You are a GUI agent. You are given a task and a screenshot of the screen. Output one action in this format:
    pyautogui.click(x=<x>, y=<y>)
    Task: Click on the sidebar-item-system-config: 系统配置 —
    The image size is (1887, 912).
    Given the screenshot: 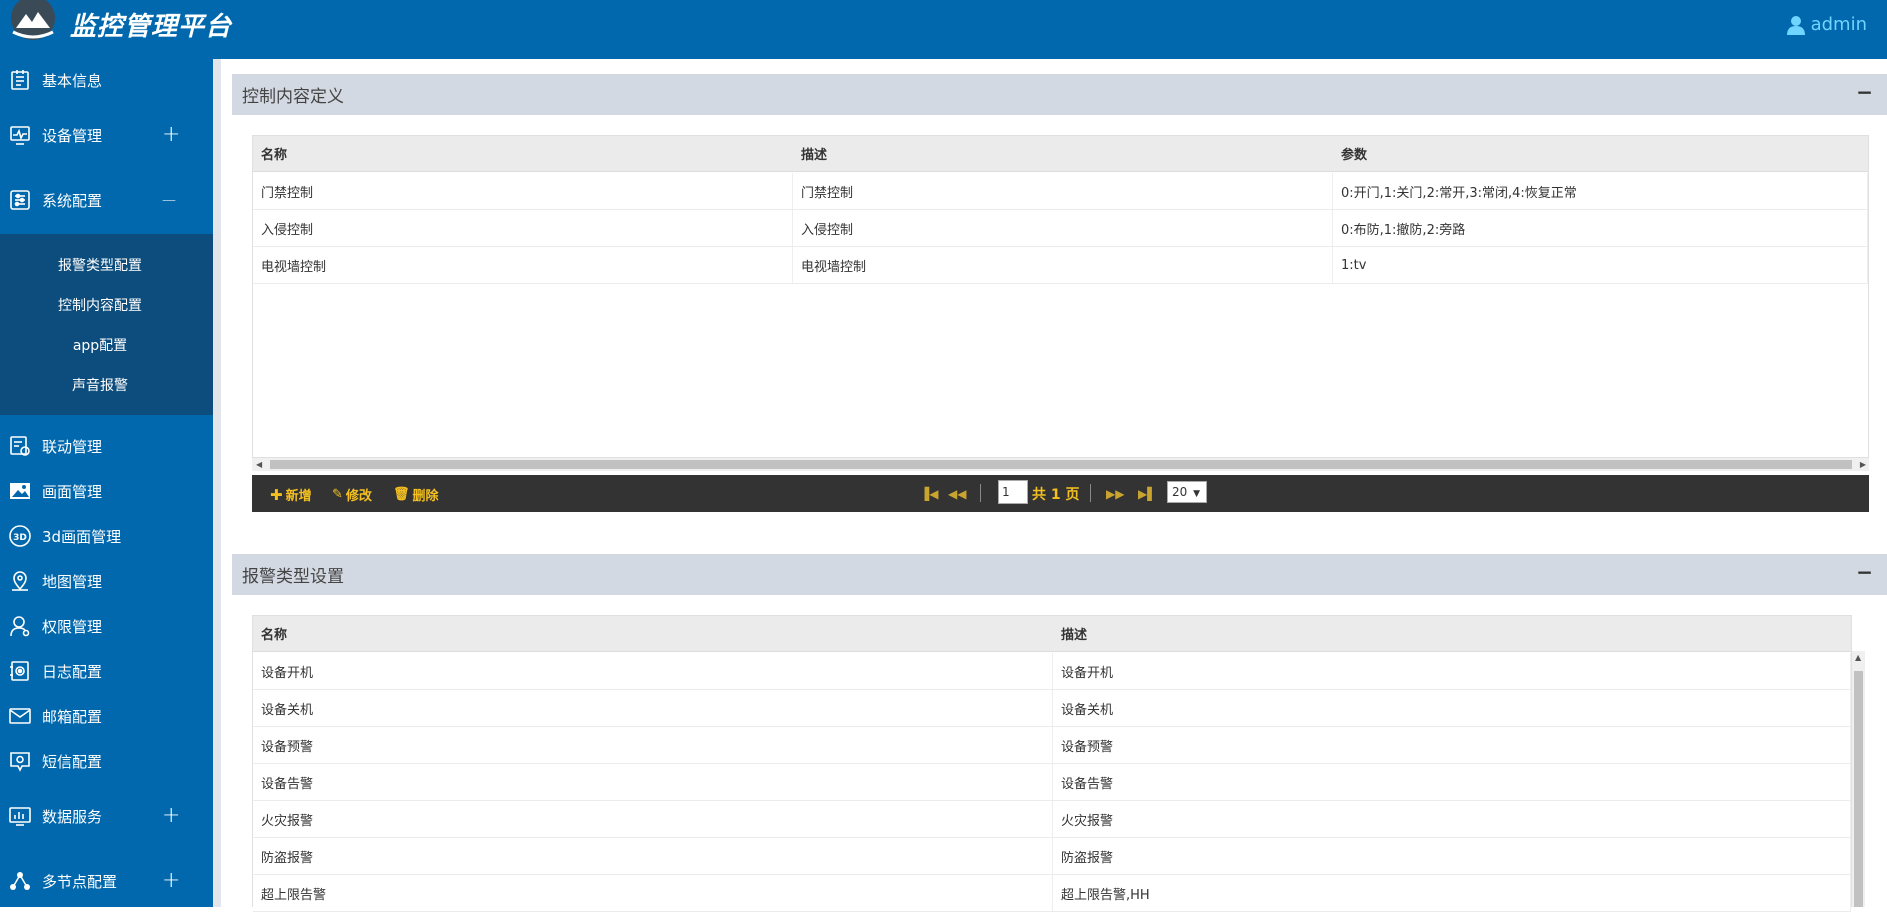 What is the action you would take?
    pyautogui.click(x=106, y=200)
    